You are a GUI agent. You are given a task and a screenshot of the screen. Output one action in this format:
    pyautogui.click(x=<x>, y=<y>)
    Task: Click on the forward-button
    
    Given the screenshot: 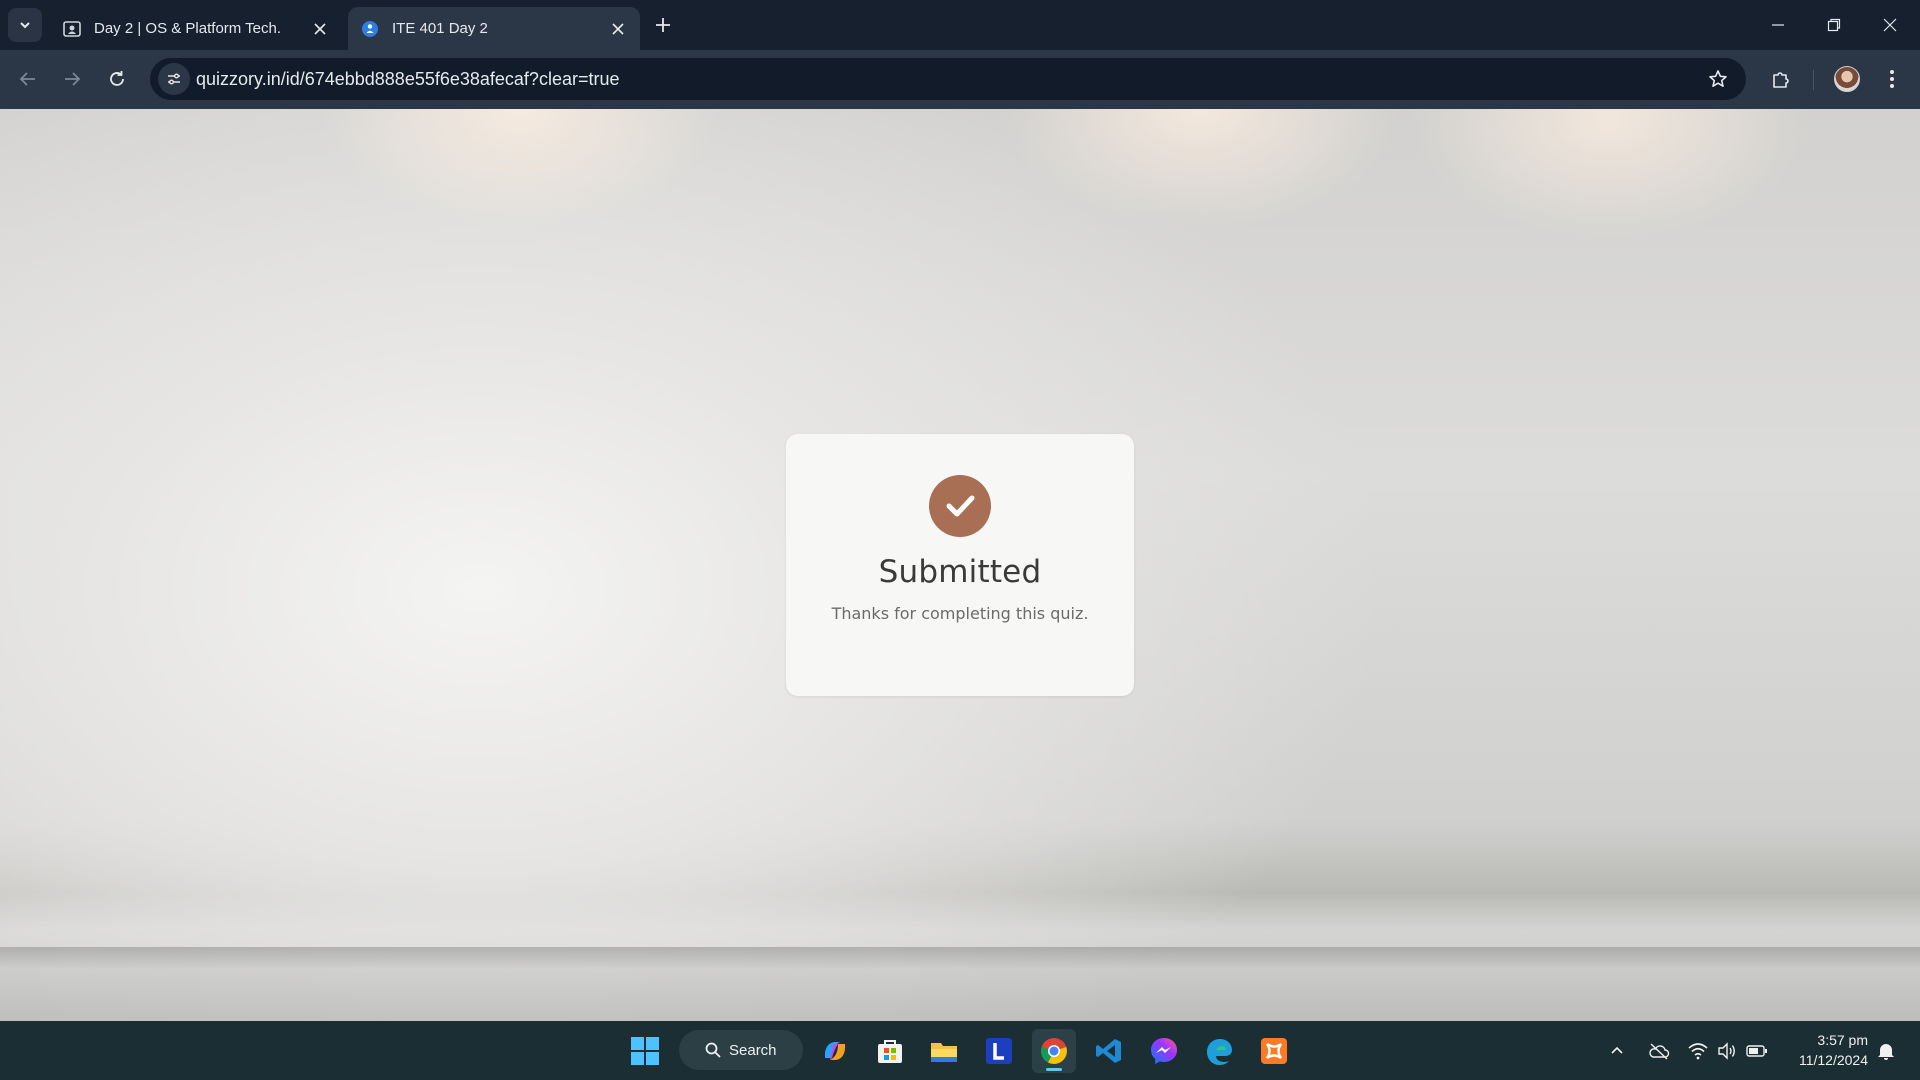 What is the action you would take?
    pyautogui.click(x=72, y=79)
    